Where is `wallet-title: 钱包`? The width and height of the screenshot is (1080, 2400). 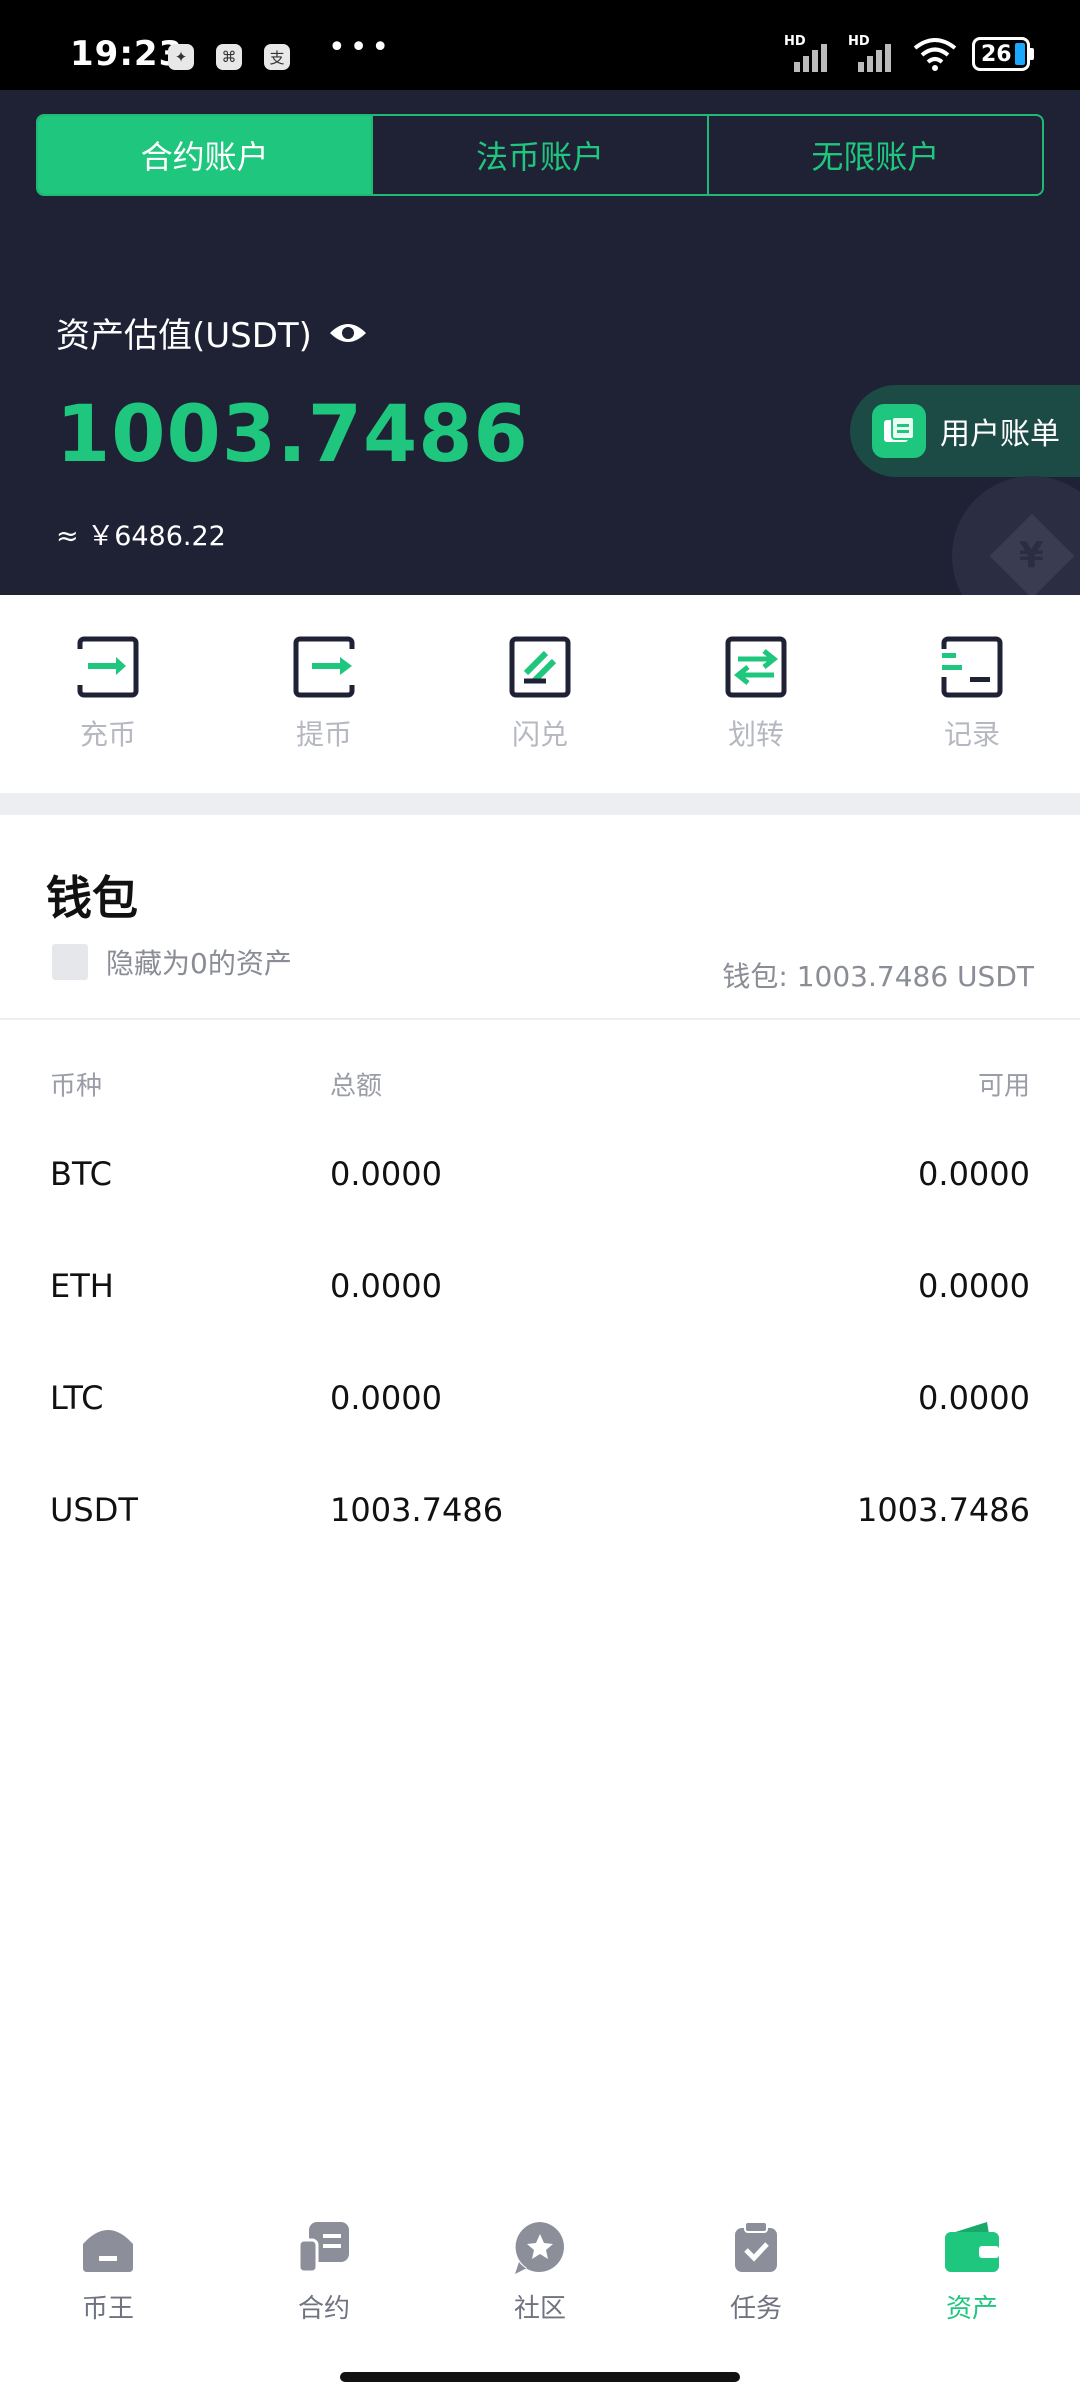 wallet-title: 钱包 is located at coordinates (92, 898).